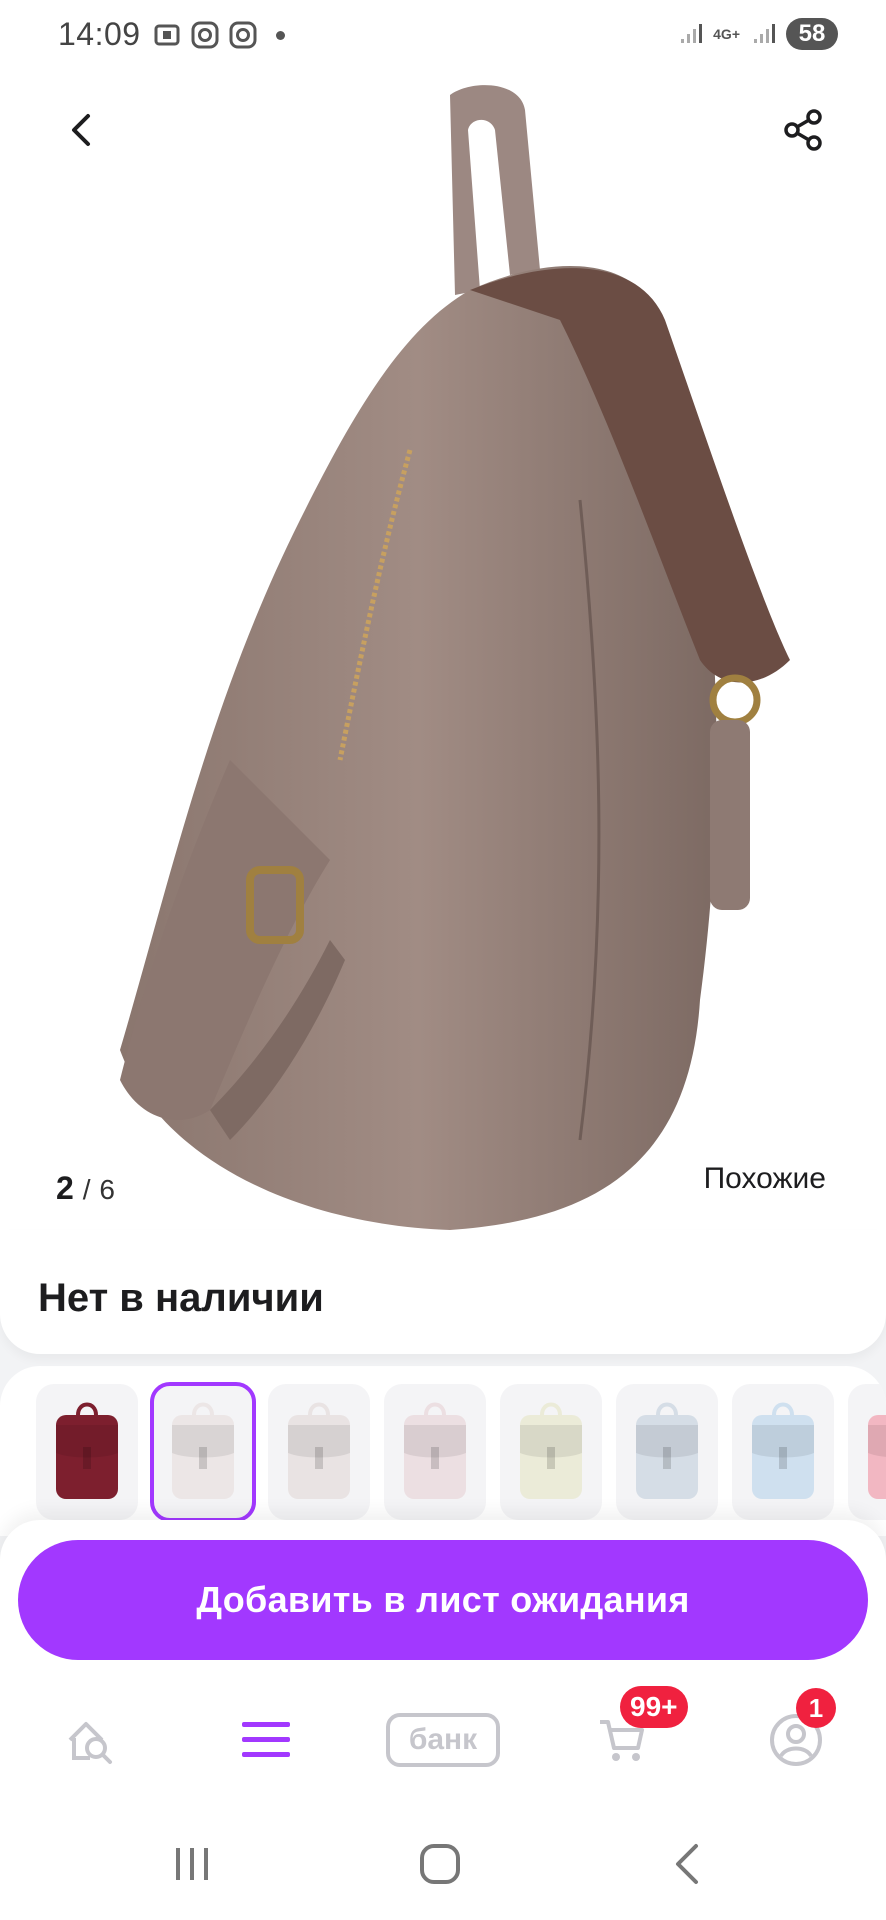 Image resolution: width=886 pixels, height=1920 pixels. I want to click on share-icon, so click(803, 130).